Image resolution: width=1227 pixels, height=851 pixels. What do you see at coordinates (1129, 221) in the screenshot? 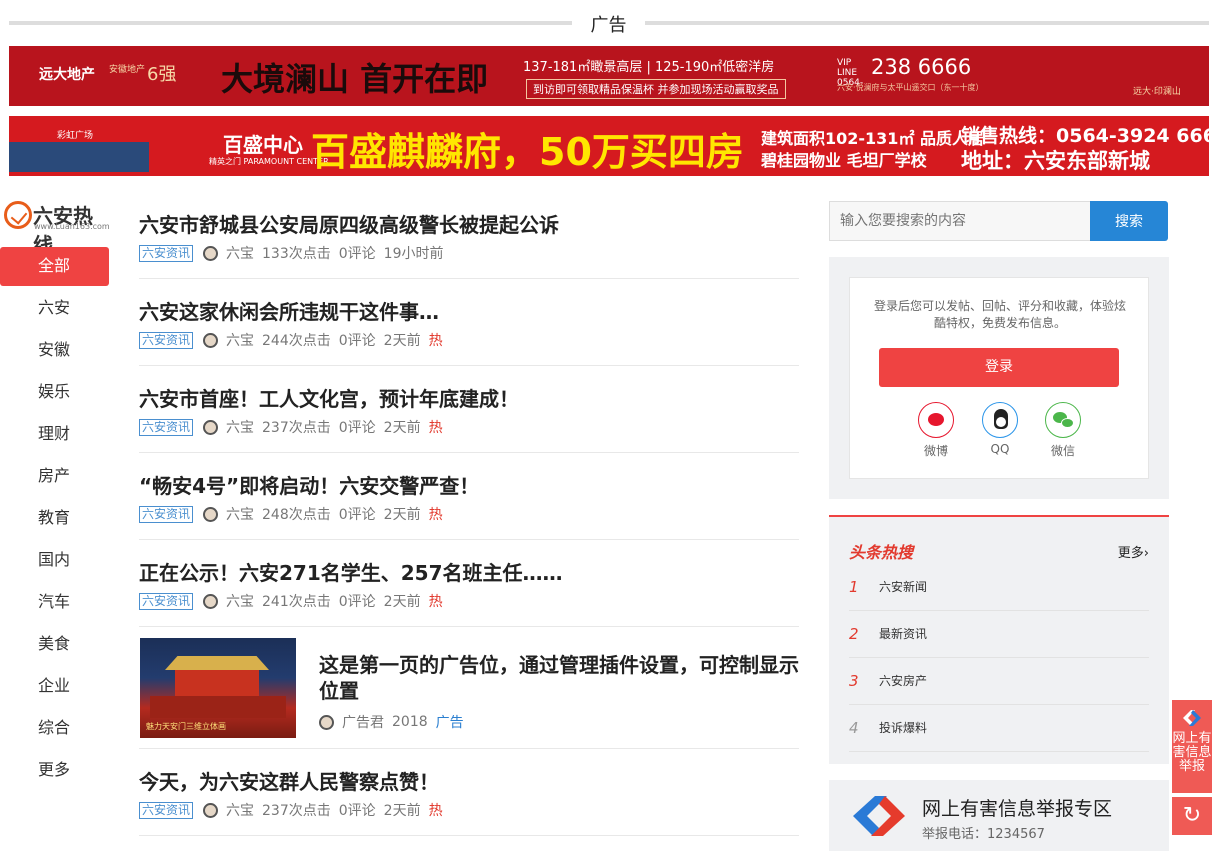
I see `search-button: 搜索` at bounding box center [1129, 221].